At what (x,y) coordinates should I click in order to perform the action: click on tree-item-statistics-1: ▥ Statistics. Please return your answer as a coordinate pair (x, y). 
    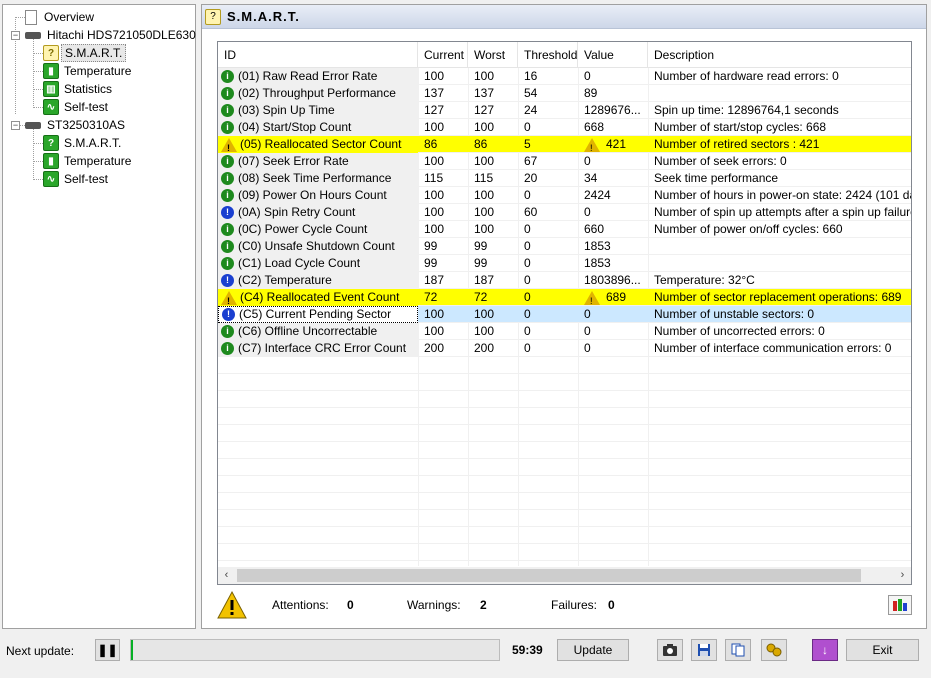
    Looking at the image, I should click on (79, 89).